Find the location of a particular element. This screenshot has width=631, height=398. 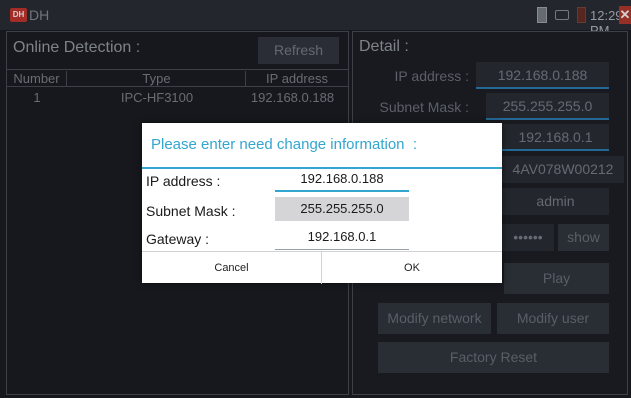

dialog-mask-label: Subnet Mask : is located at coordinates (191, 211).